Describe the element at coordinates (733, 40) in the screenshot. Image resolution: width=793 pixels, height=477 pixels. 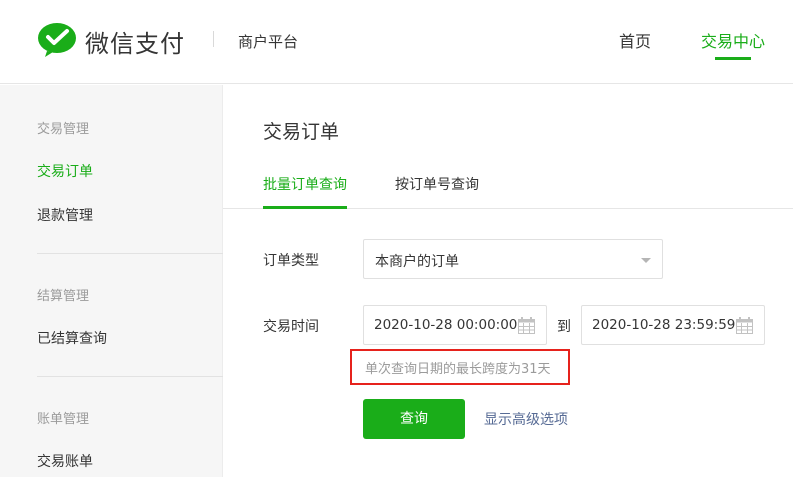
I see `nav-trade-center: 交易中心` at that location.